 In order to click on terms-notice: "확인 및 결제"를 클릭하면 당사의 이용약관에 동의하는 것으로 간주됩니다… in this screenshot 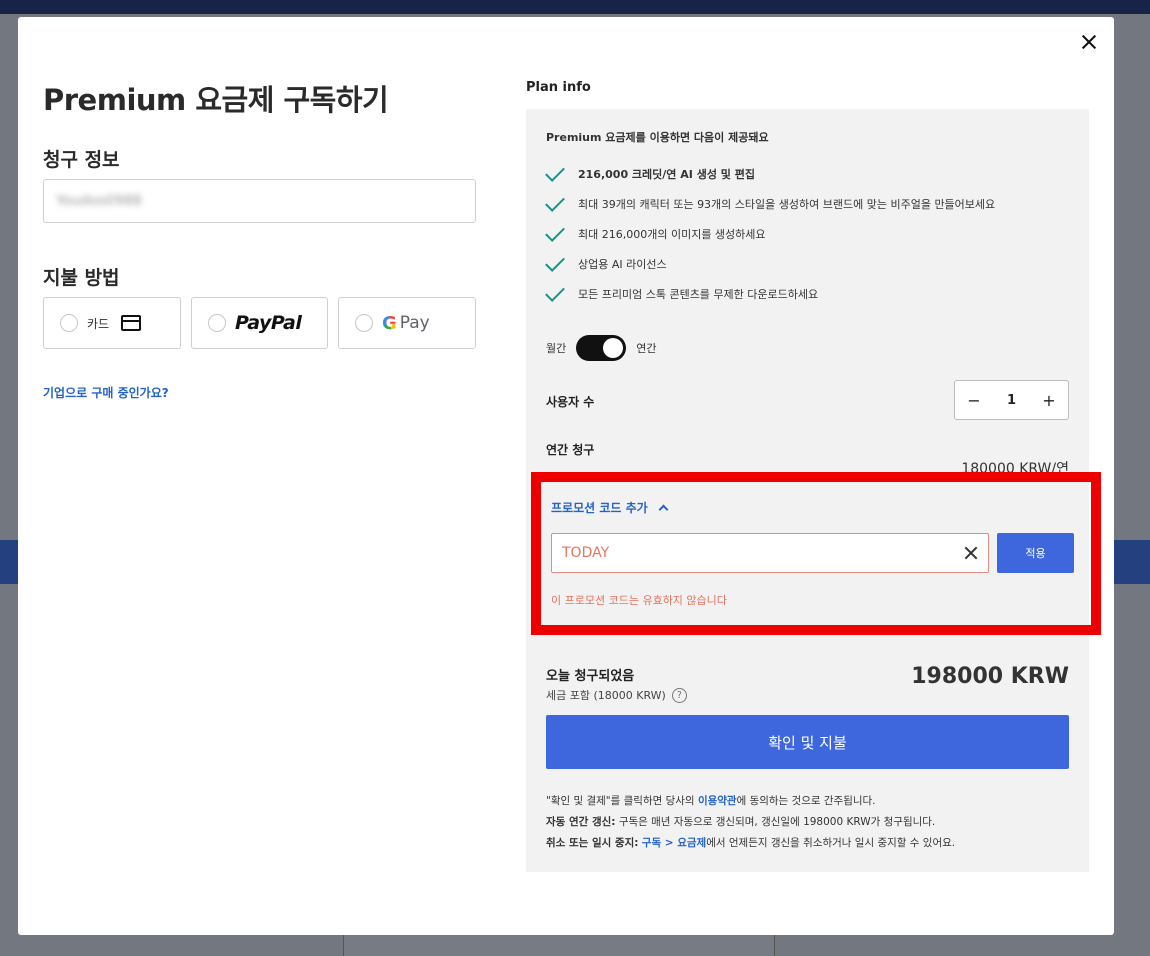, I will do `click(711, 800)`.